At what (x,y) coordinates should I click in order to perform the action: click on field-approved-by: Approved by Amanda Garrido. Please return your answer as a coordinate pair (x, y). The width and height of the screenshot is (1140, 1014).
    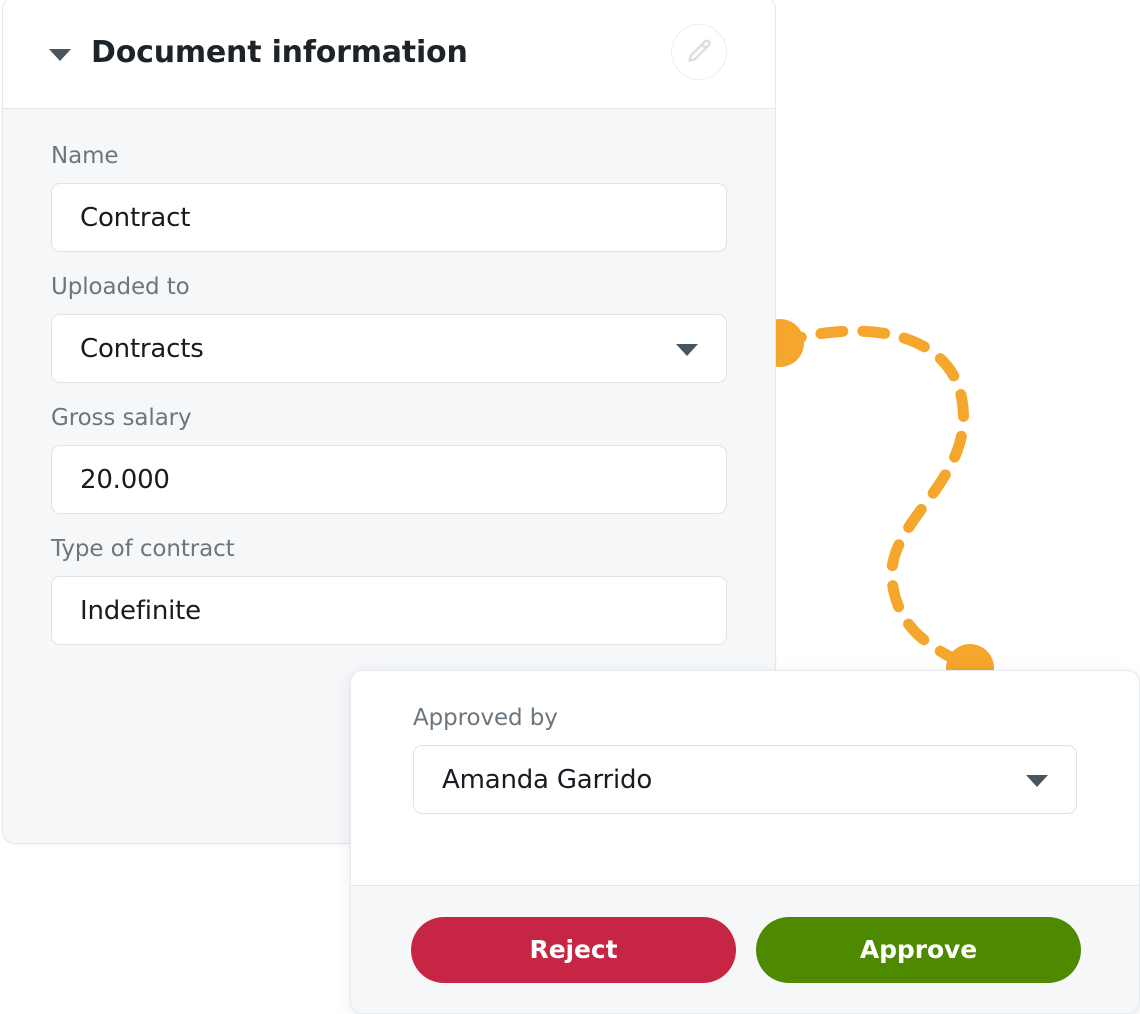
    Looking at the image, I should click on (745, 759).